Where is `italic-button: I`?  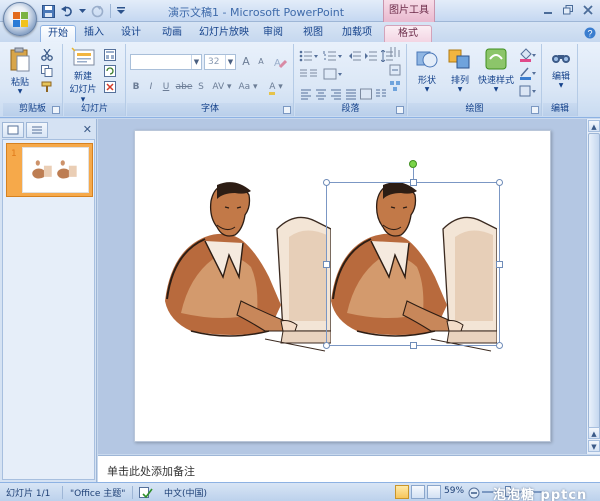 italic-button: I is located at coordinates (151, 87).